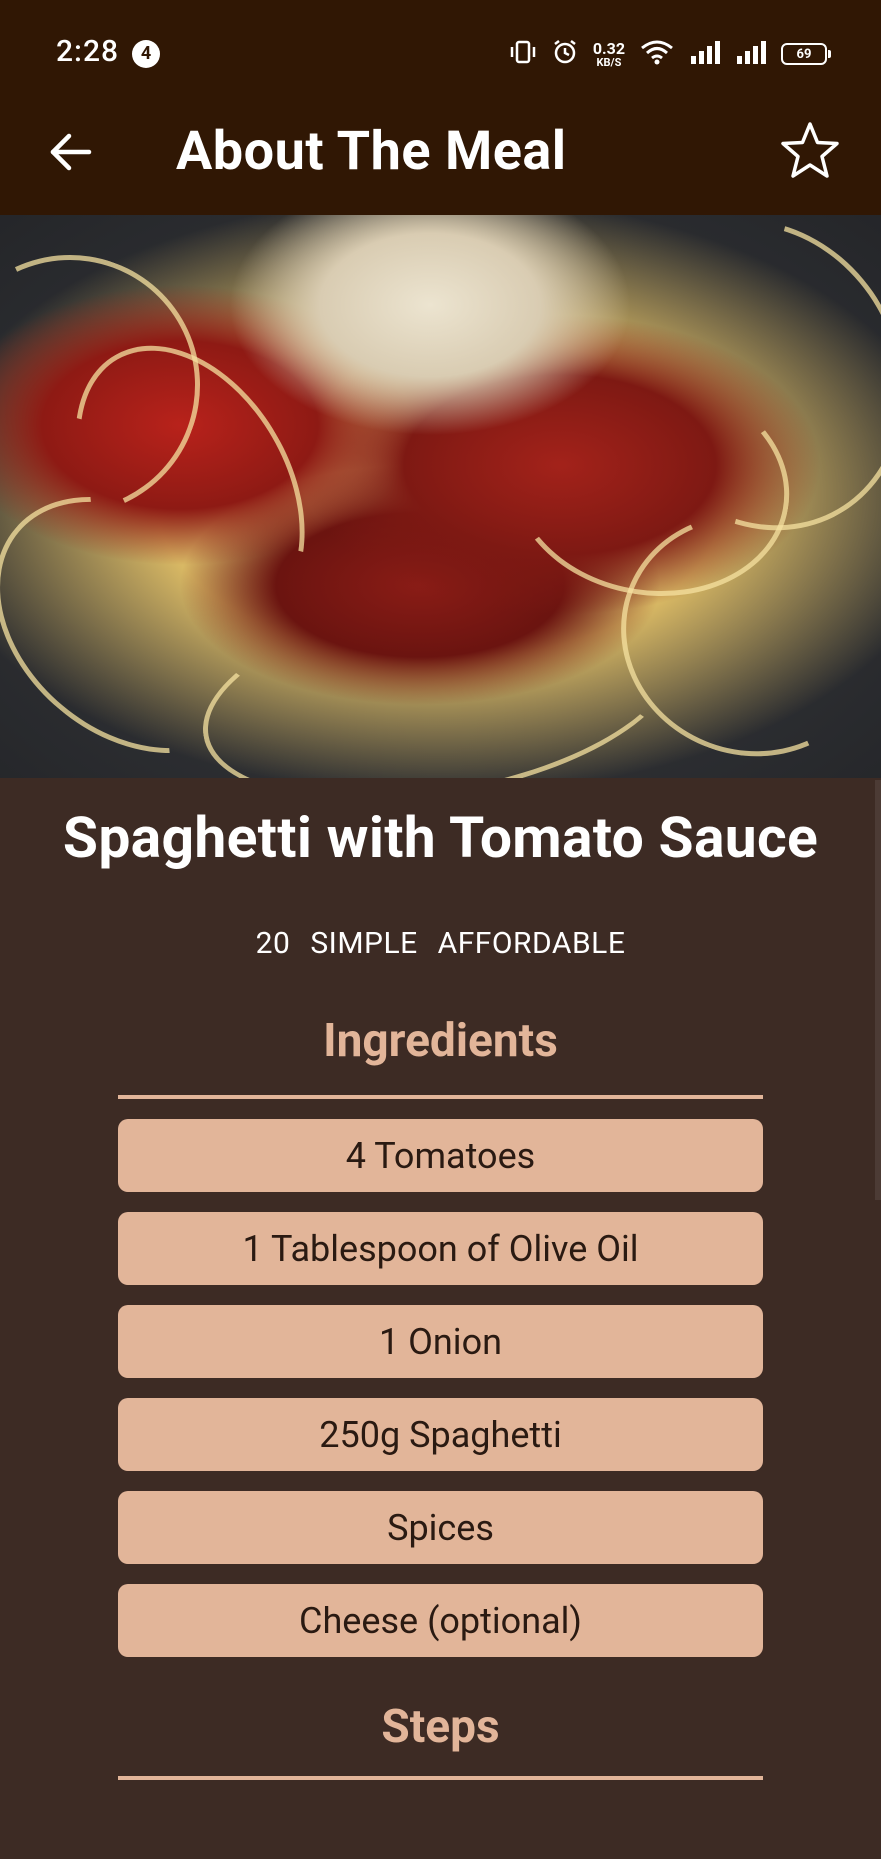 This screenshot has width=881, height=1859. Describe the element at coordinates (609, 62) in the screenshot. I see `network-speed-unit: KB/S` at that location.